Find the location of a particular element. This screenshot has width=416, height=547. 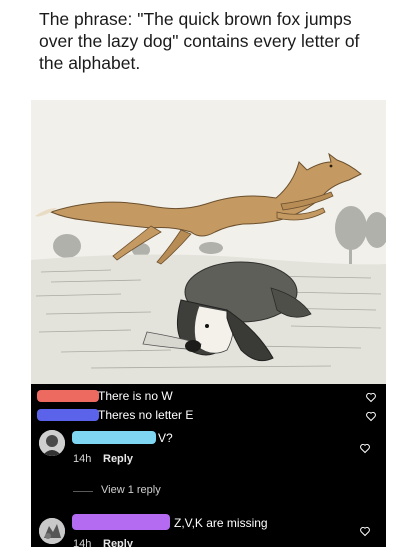

comment-text: V? is located at coordinates (165, 438).